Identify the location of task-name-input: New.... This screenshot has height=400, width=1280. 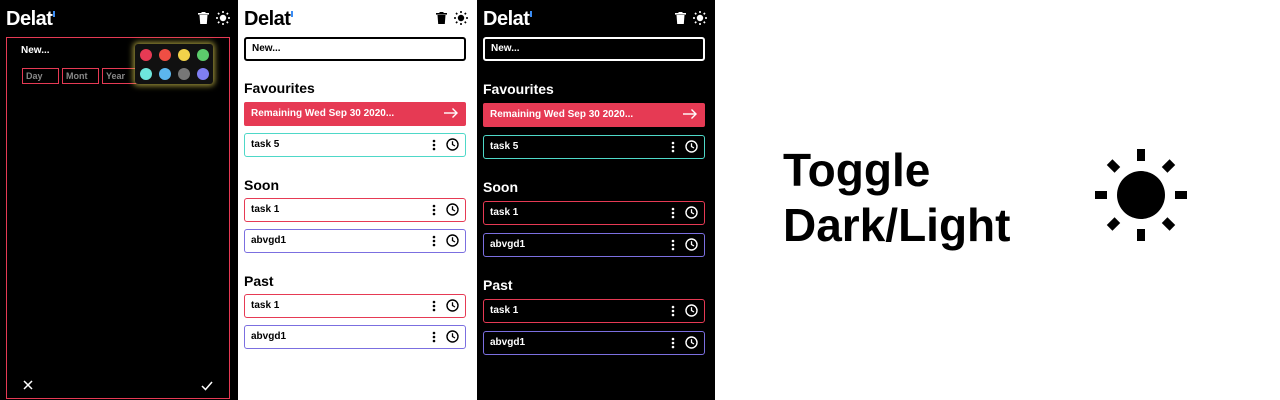
(35, 50).